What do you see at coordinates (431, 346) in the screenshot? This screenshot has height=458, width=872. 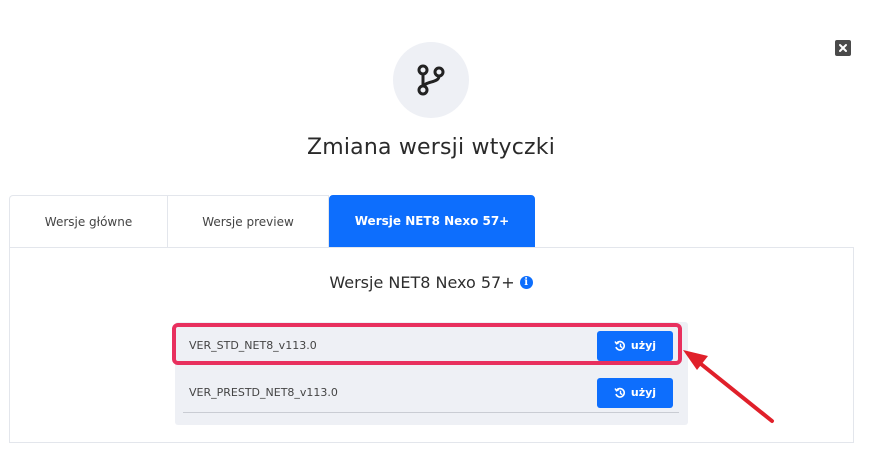 I see `version-row: VER_STD_NET8_v113.0 użyj` at bounding box center [431, 346].